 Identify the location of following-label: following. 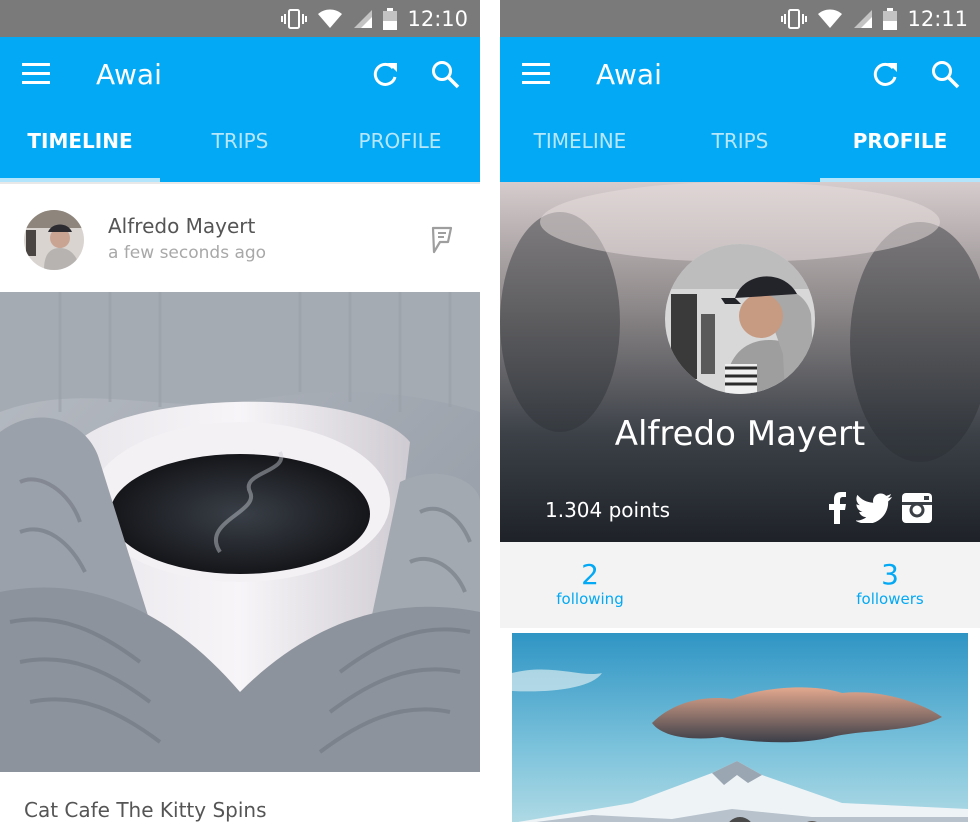
(590, 599).